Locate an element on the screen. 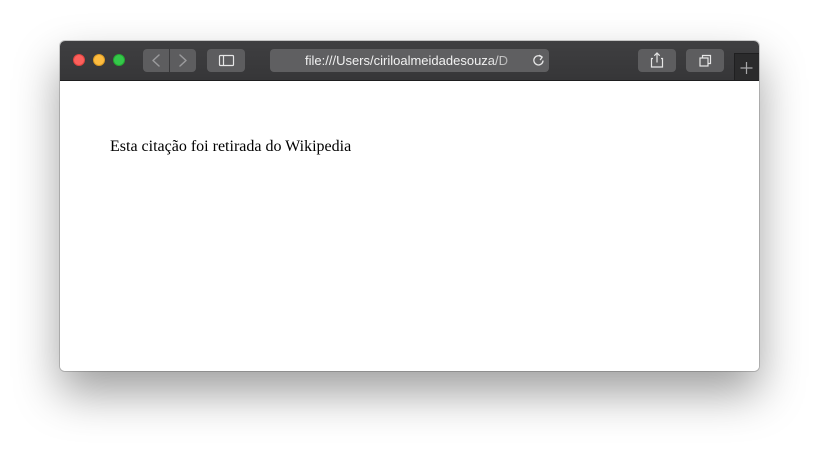 This screenshot has width=818, height=449. address-bar: file:///Users/ciriloalmeidadesouza/D is located at coordinates (409, 60).